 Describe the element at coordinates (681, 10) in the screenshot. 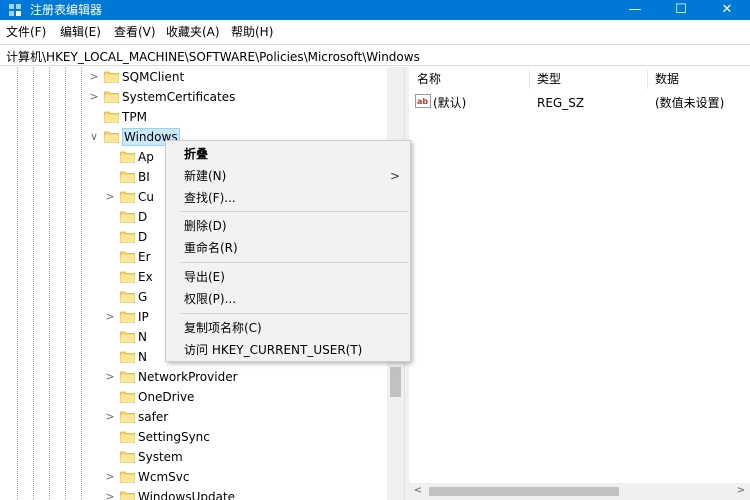

I see `maximize-button: ☐` at that location.